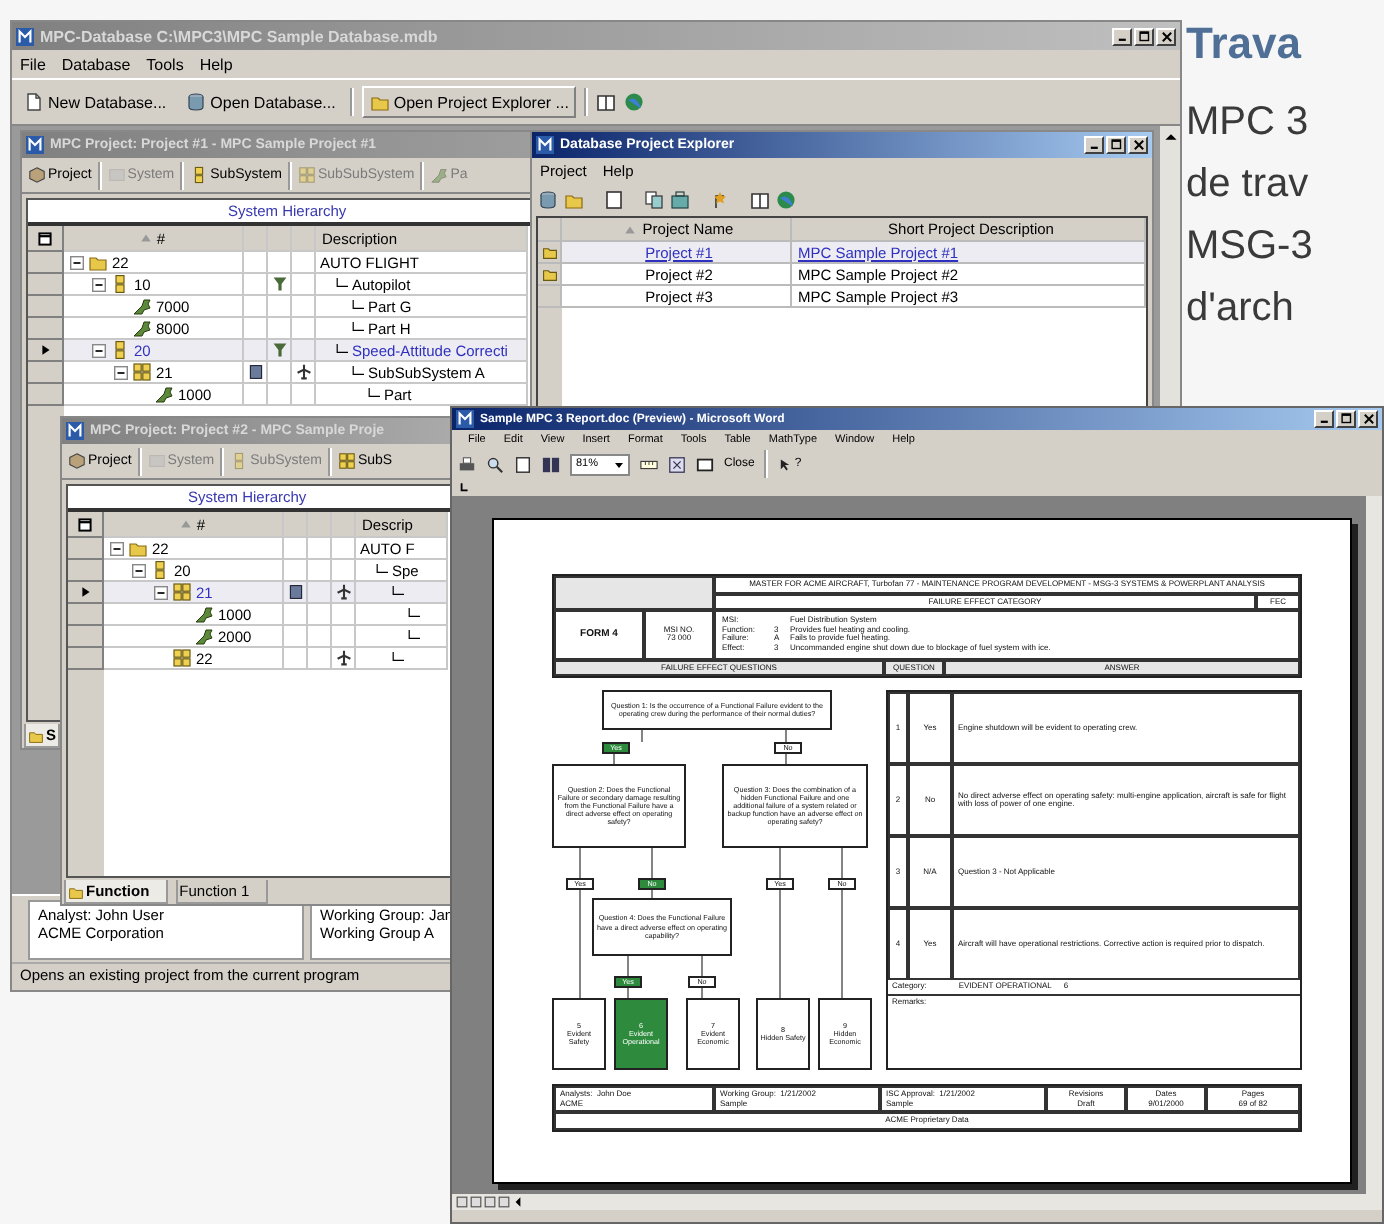 The height and width of the screenshot is (1224, 1384). Describe the element at coordinates (705, 464) in the screenshot. I see `fullscreen-icon` at that location.